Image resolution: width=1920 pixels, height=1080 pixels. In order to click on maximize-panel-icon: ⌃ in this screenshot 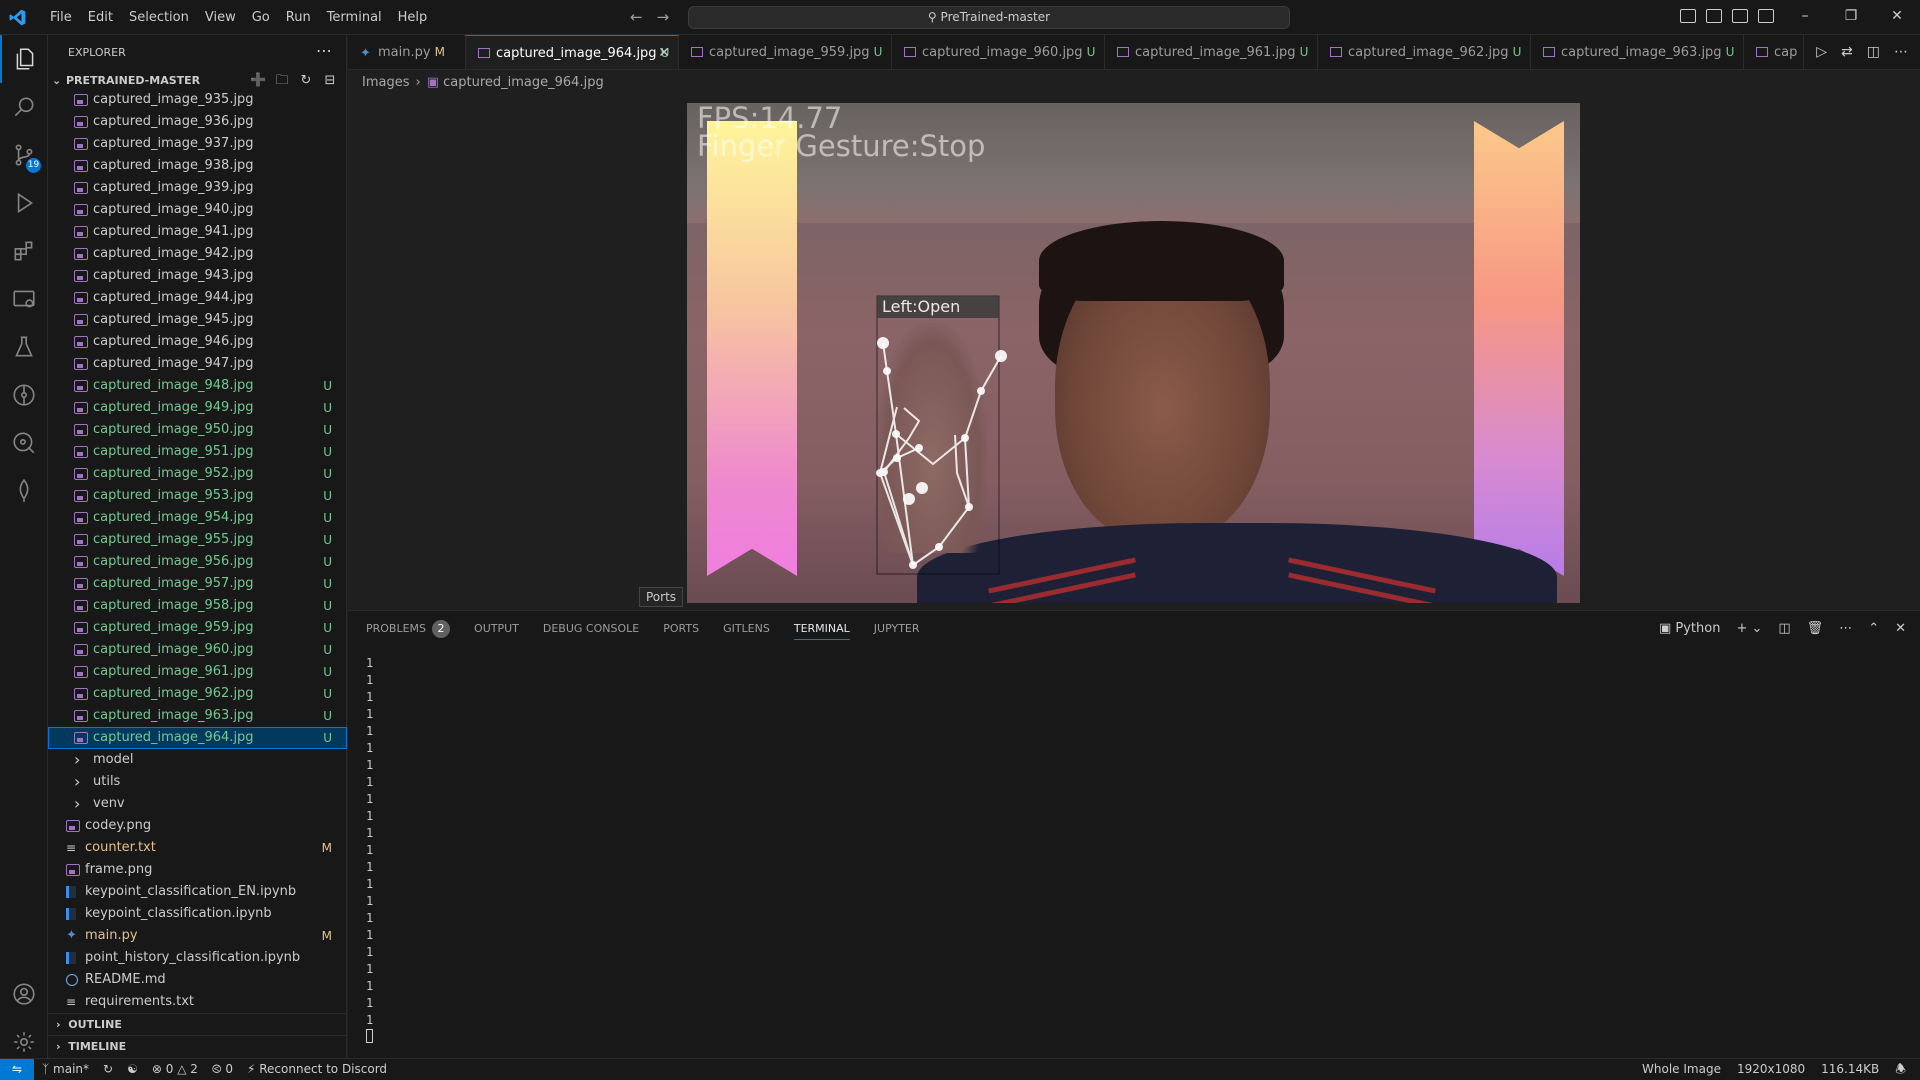, I will do `click(1873, 628)`.